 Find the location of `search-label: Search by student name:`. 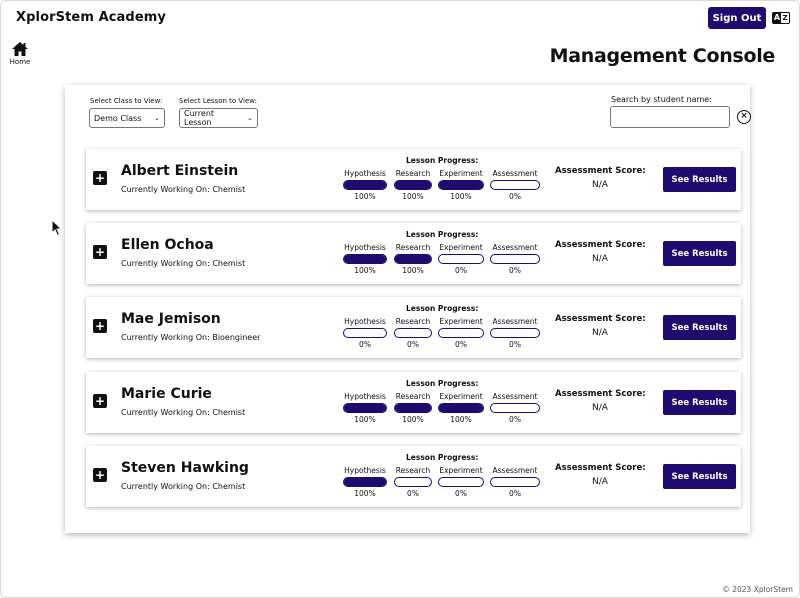

search-label: Search by student name: is located at coordinates (661, 99).